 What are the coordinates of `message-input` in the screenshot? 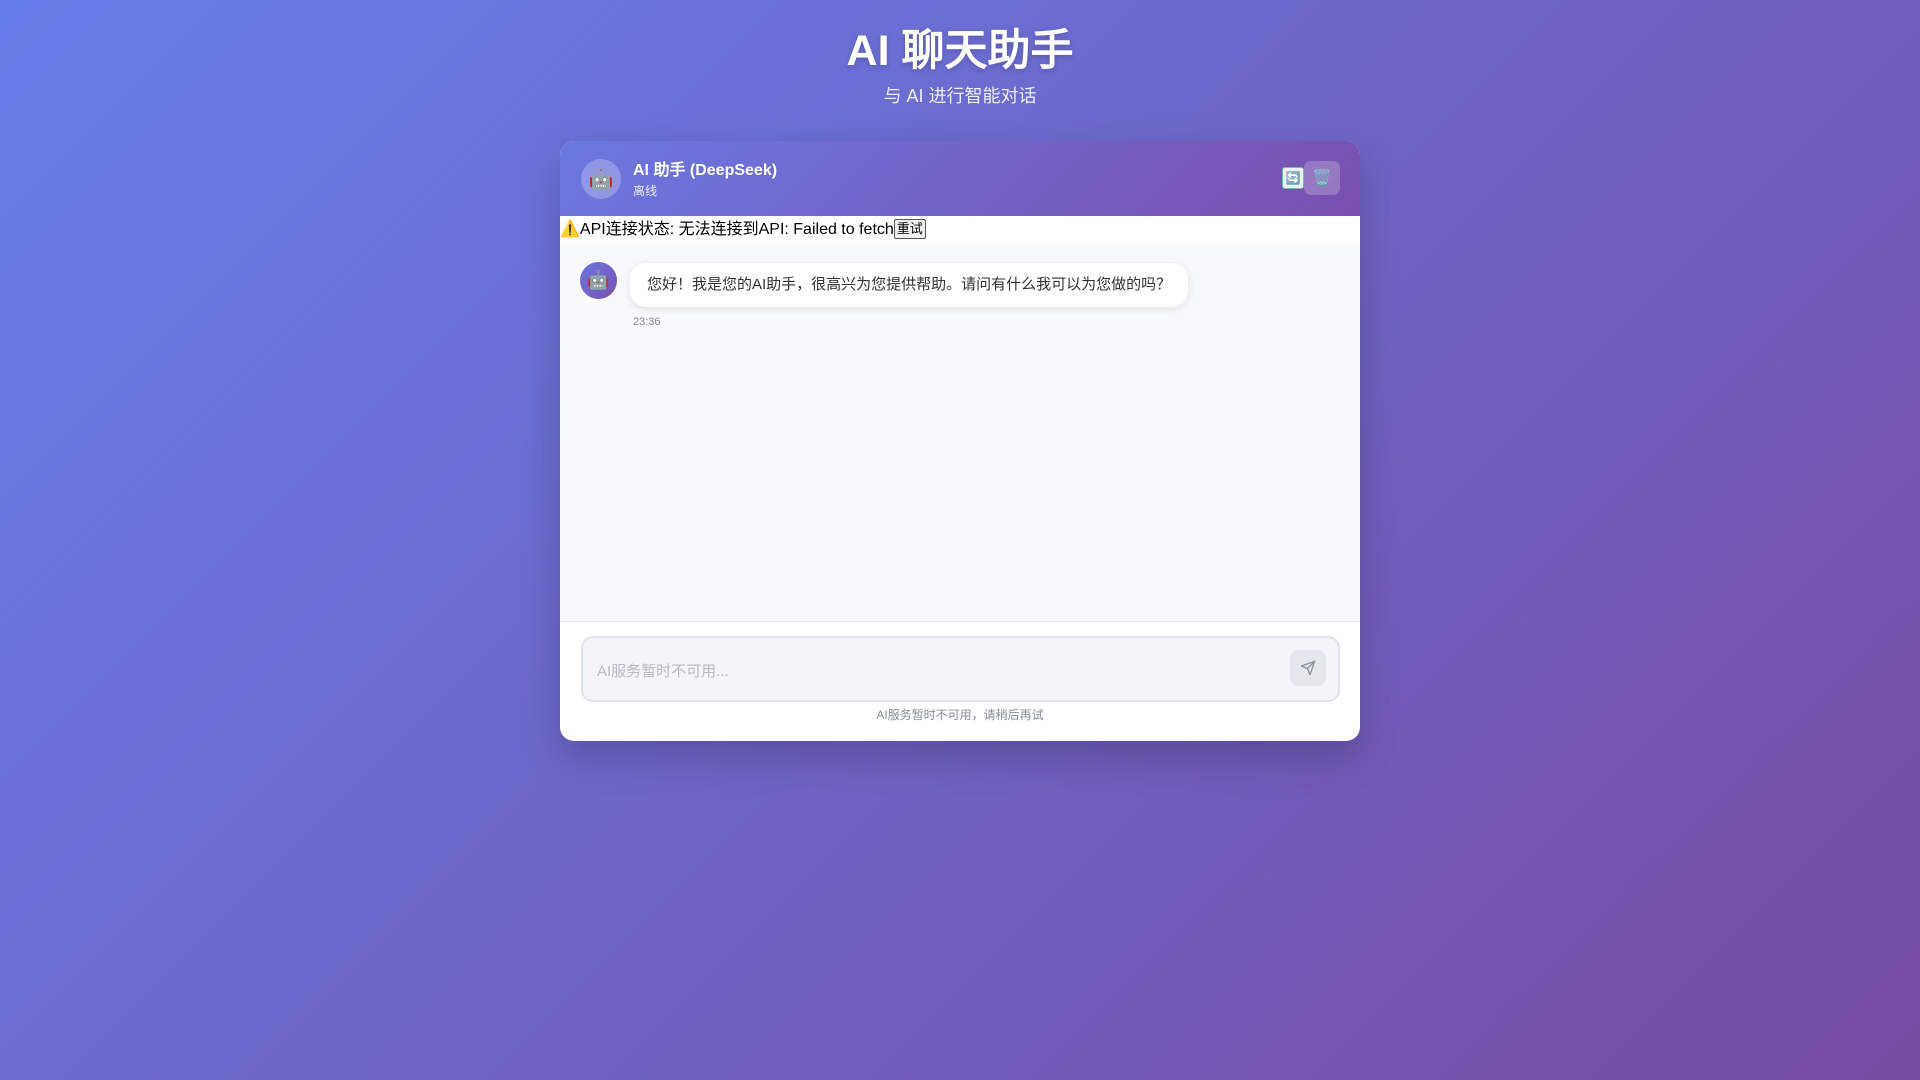 It's located at (927, 671).